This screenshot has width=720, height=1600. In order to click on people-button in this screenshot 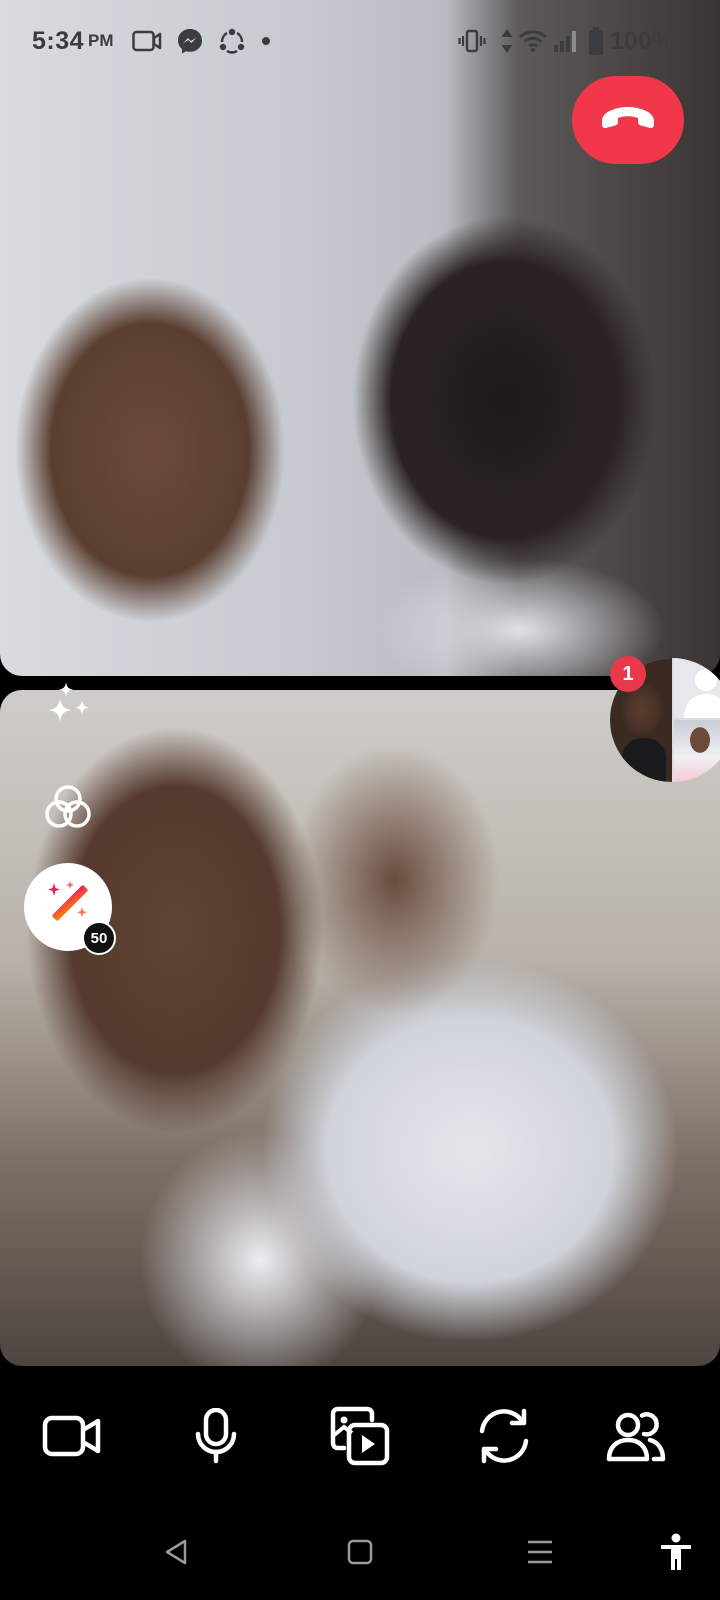, I will do `click(636, 1438)`.